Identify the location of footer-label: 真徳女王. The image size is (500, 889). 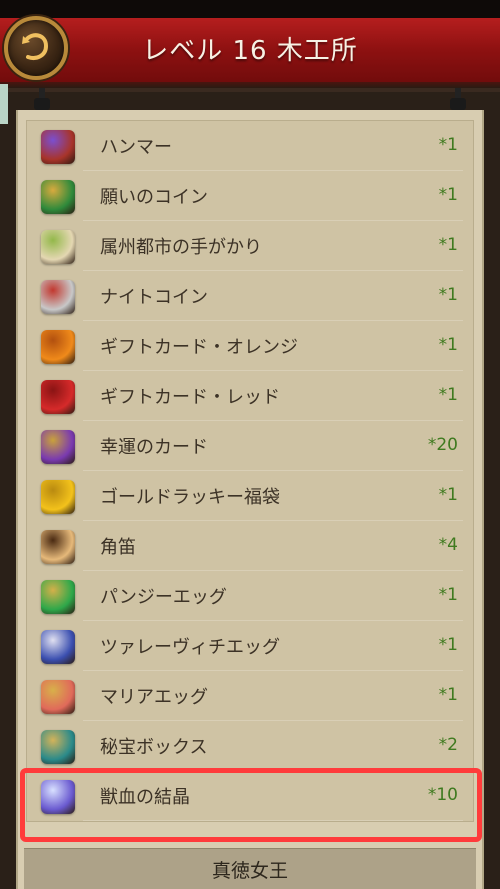
(249, 871).